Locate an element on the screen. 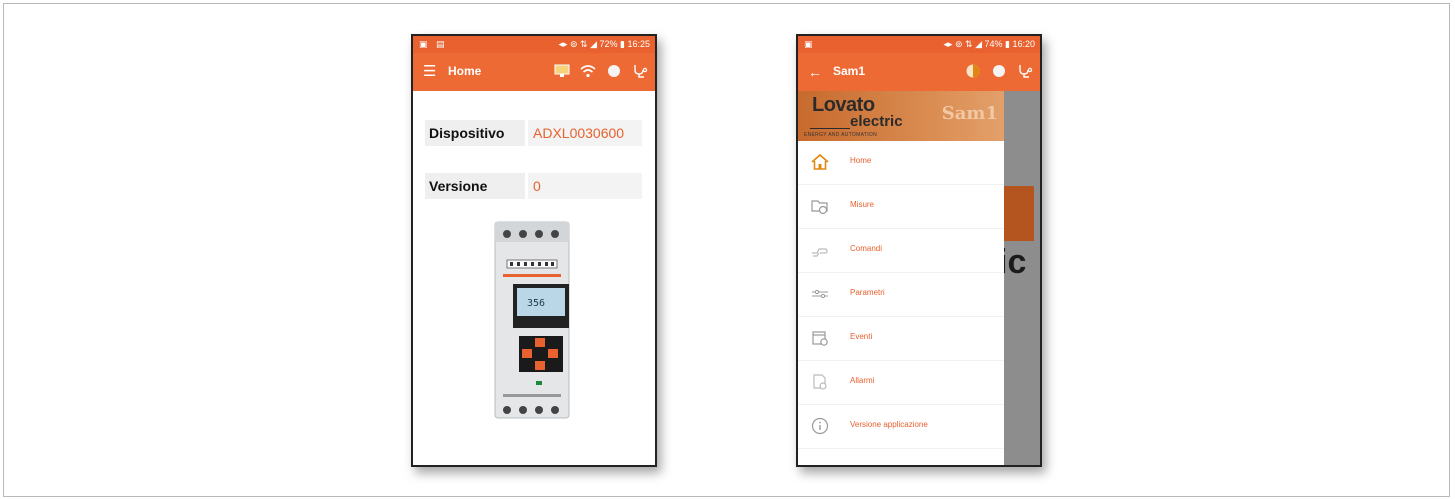 This screenshot has width=1455, height=499. background-logo-fragment is located at coordinates (1019, 213).